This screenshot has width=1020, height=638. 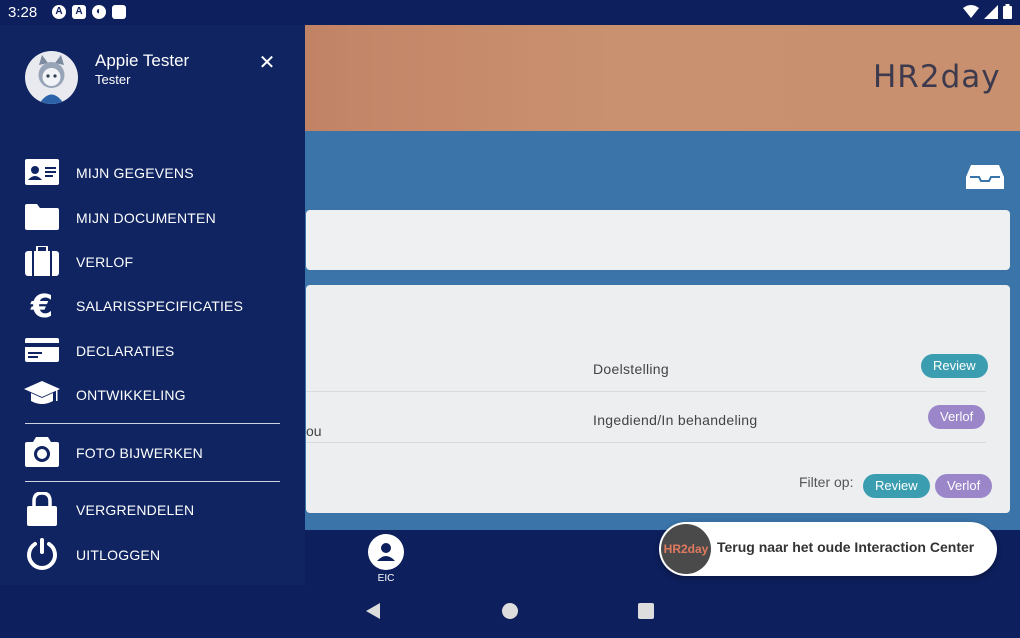 What do you see at coordinates (42, 217) in the screenshot?
I see `folder-icon` at bounding box center [42, 217].